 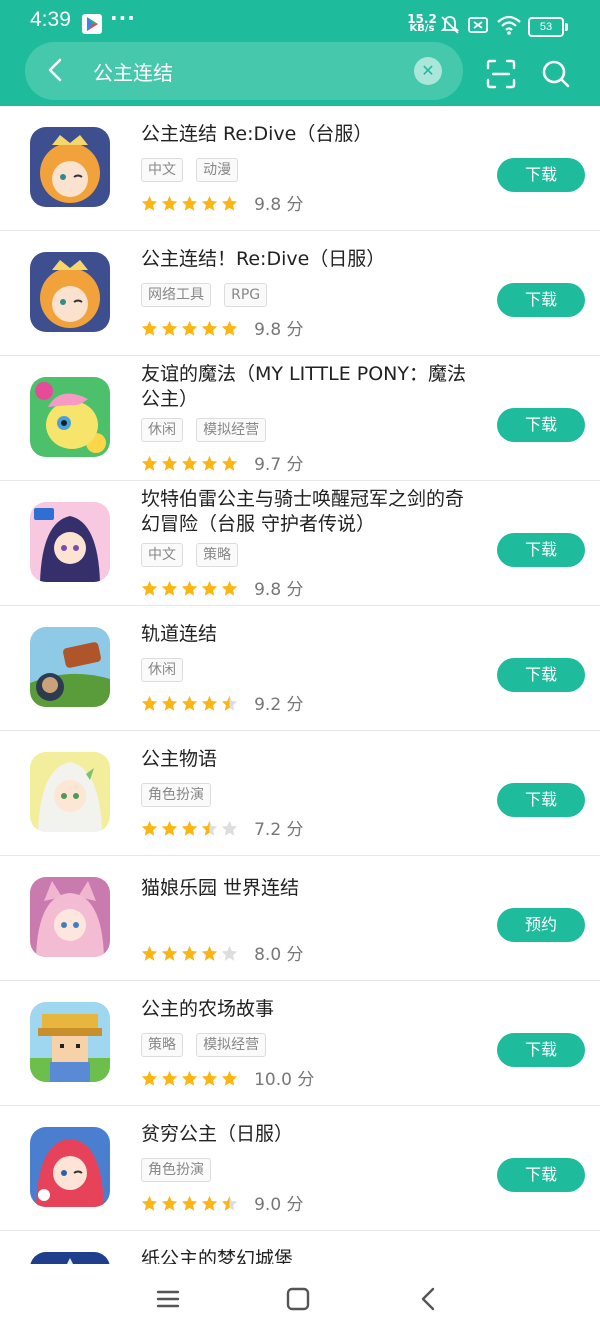 What do you see at coordinates (311, 1134) in the screenshot?
I see `app-title: 贫穷公主（日服）` at bounding box center [311, 1134].